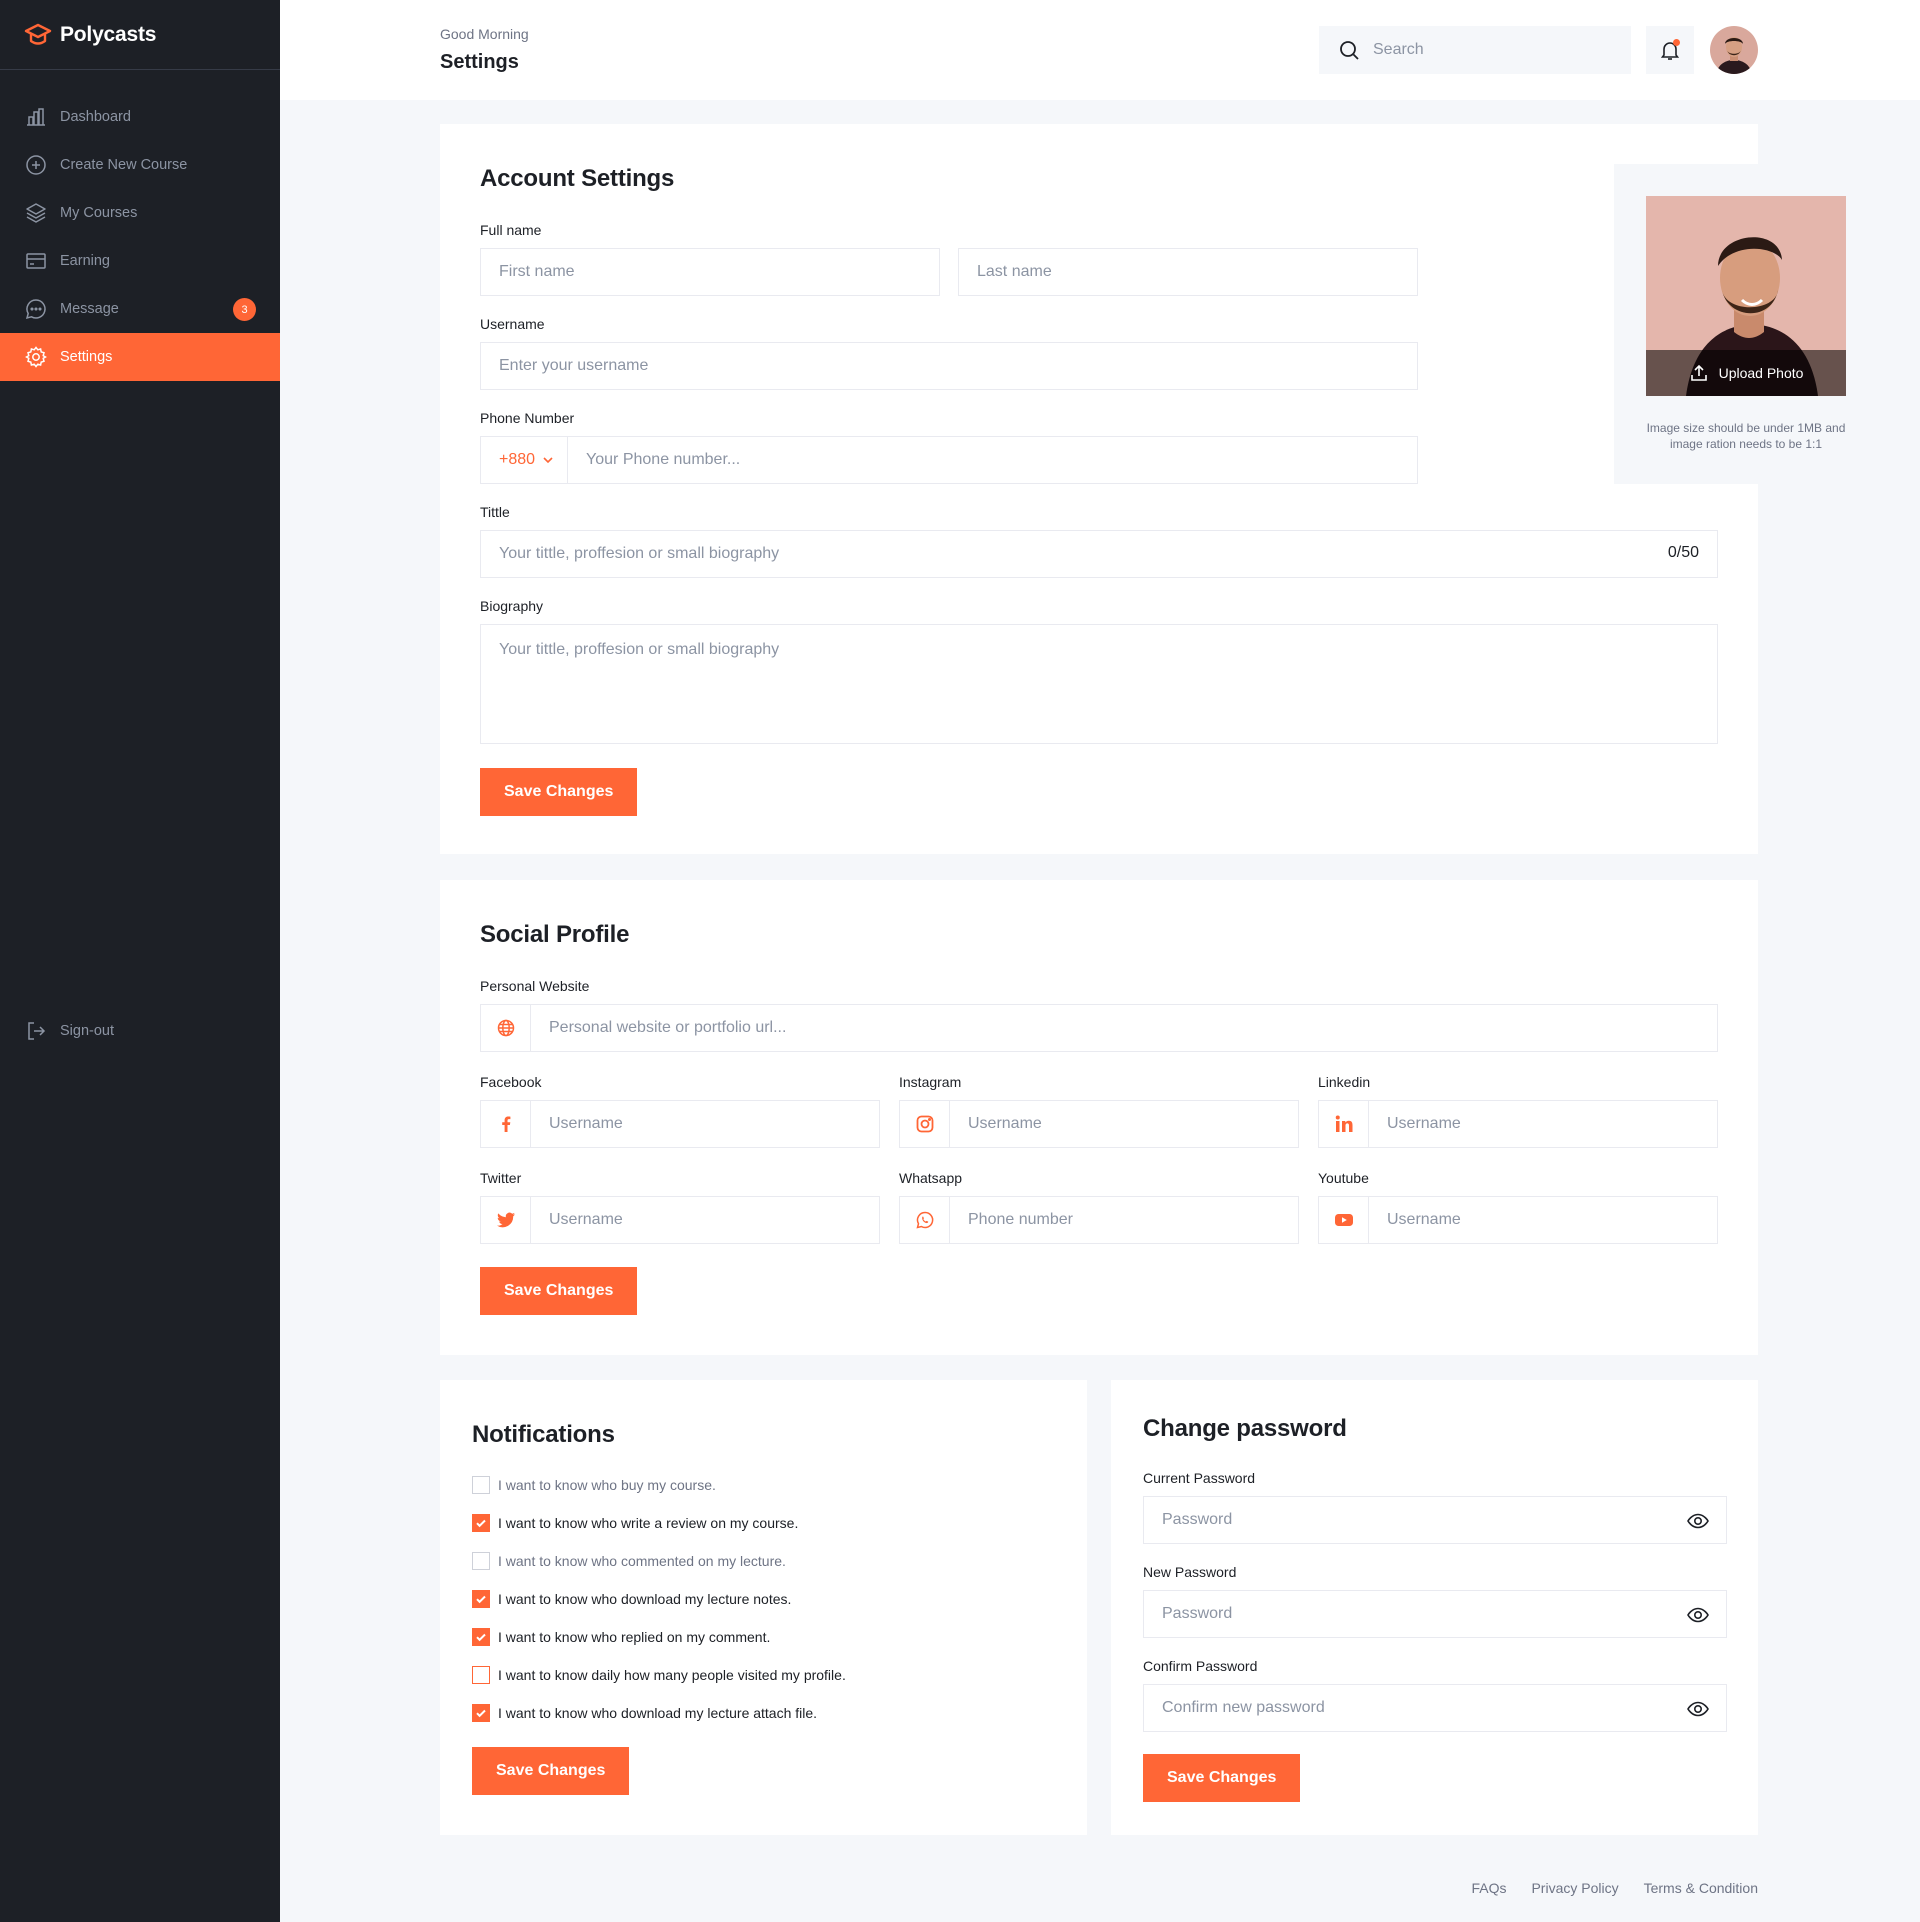 This screenshot has height=1922, width=1920. I want to click on stack-icon, so click(36, 213).